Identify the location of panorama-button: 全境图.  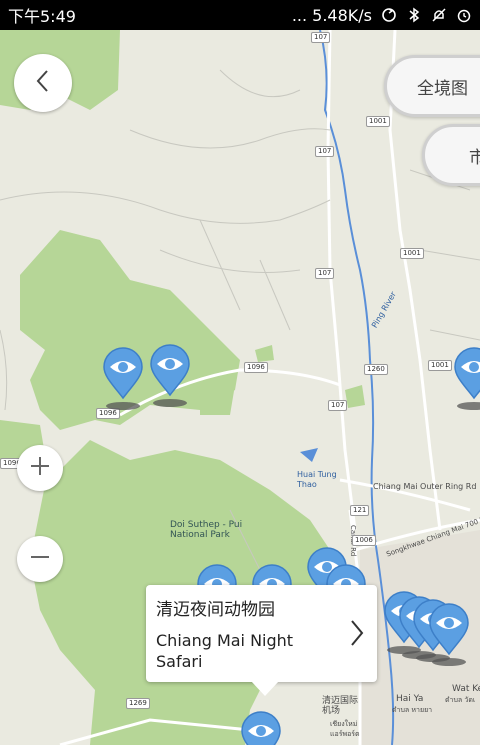
(432, 86).